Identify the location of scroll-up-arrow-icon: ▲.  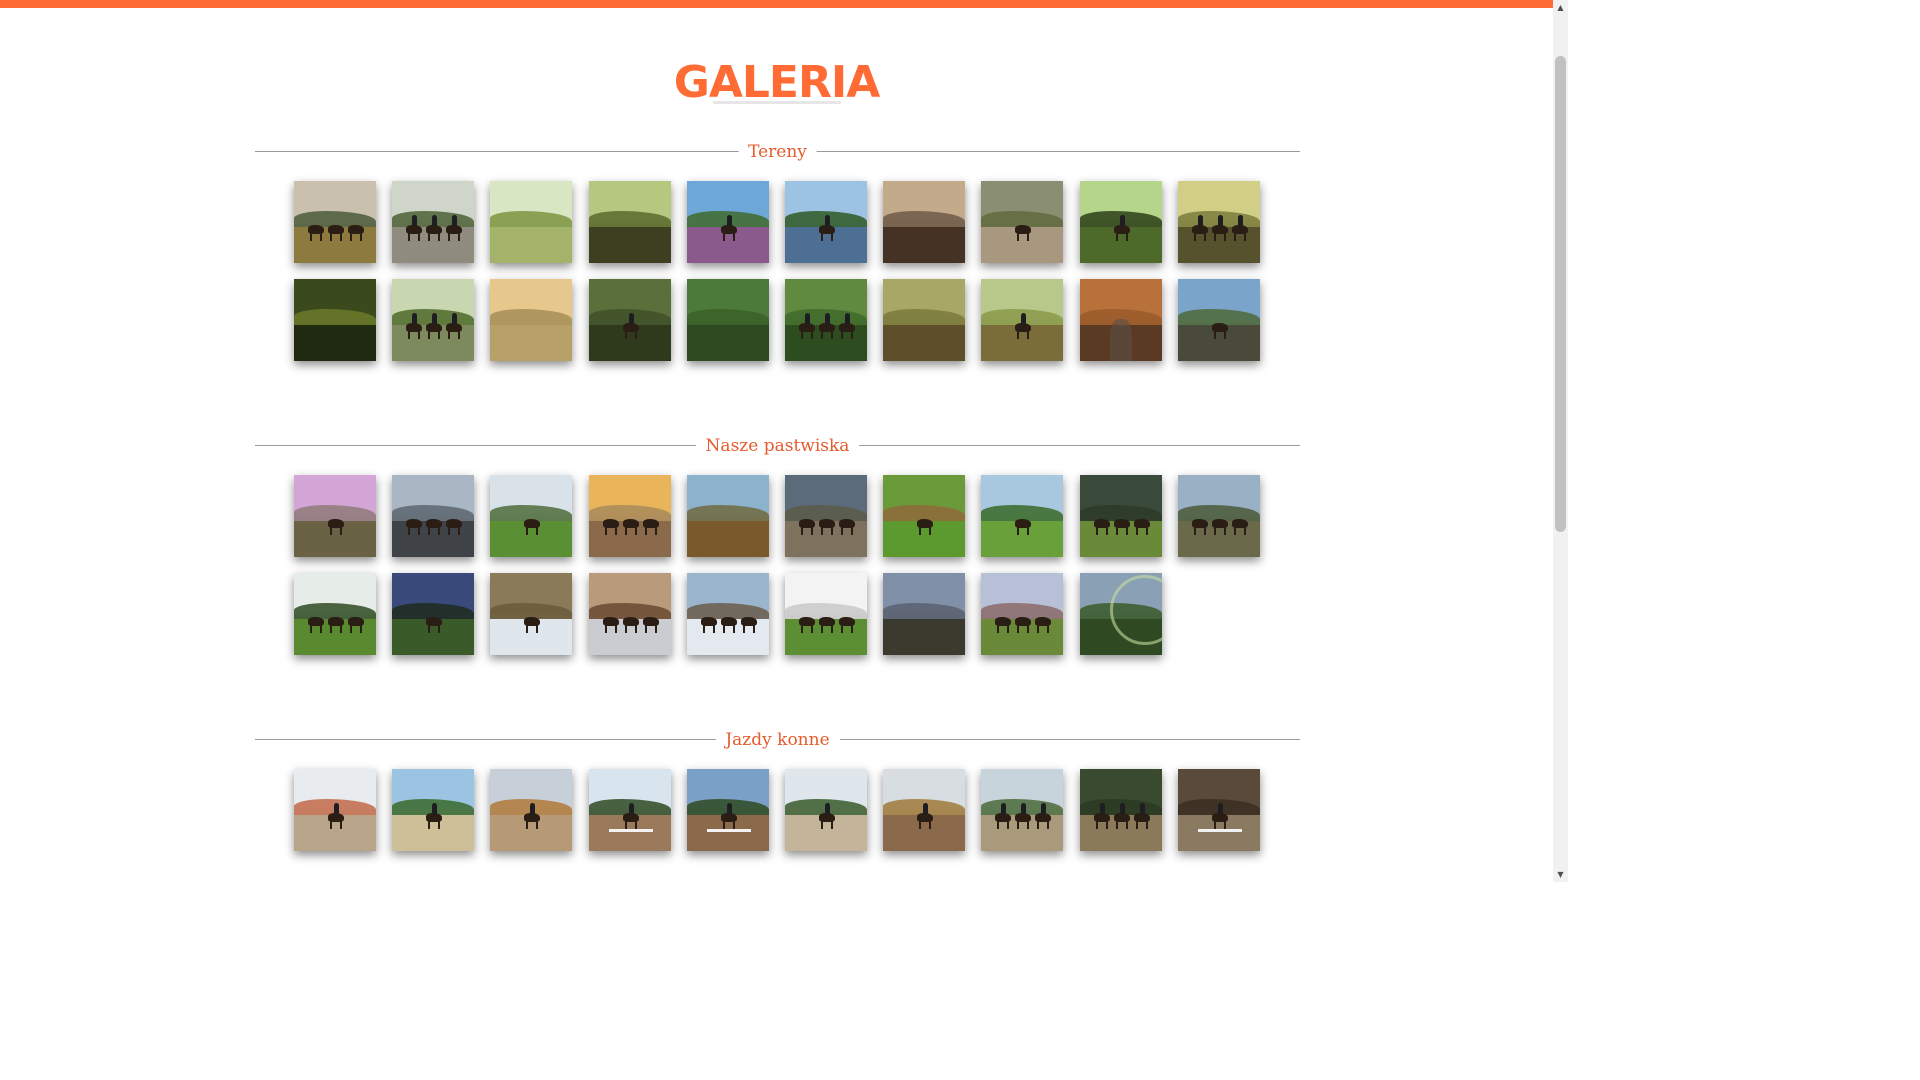
(1560, 7).